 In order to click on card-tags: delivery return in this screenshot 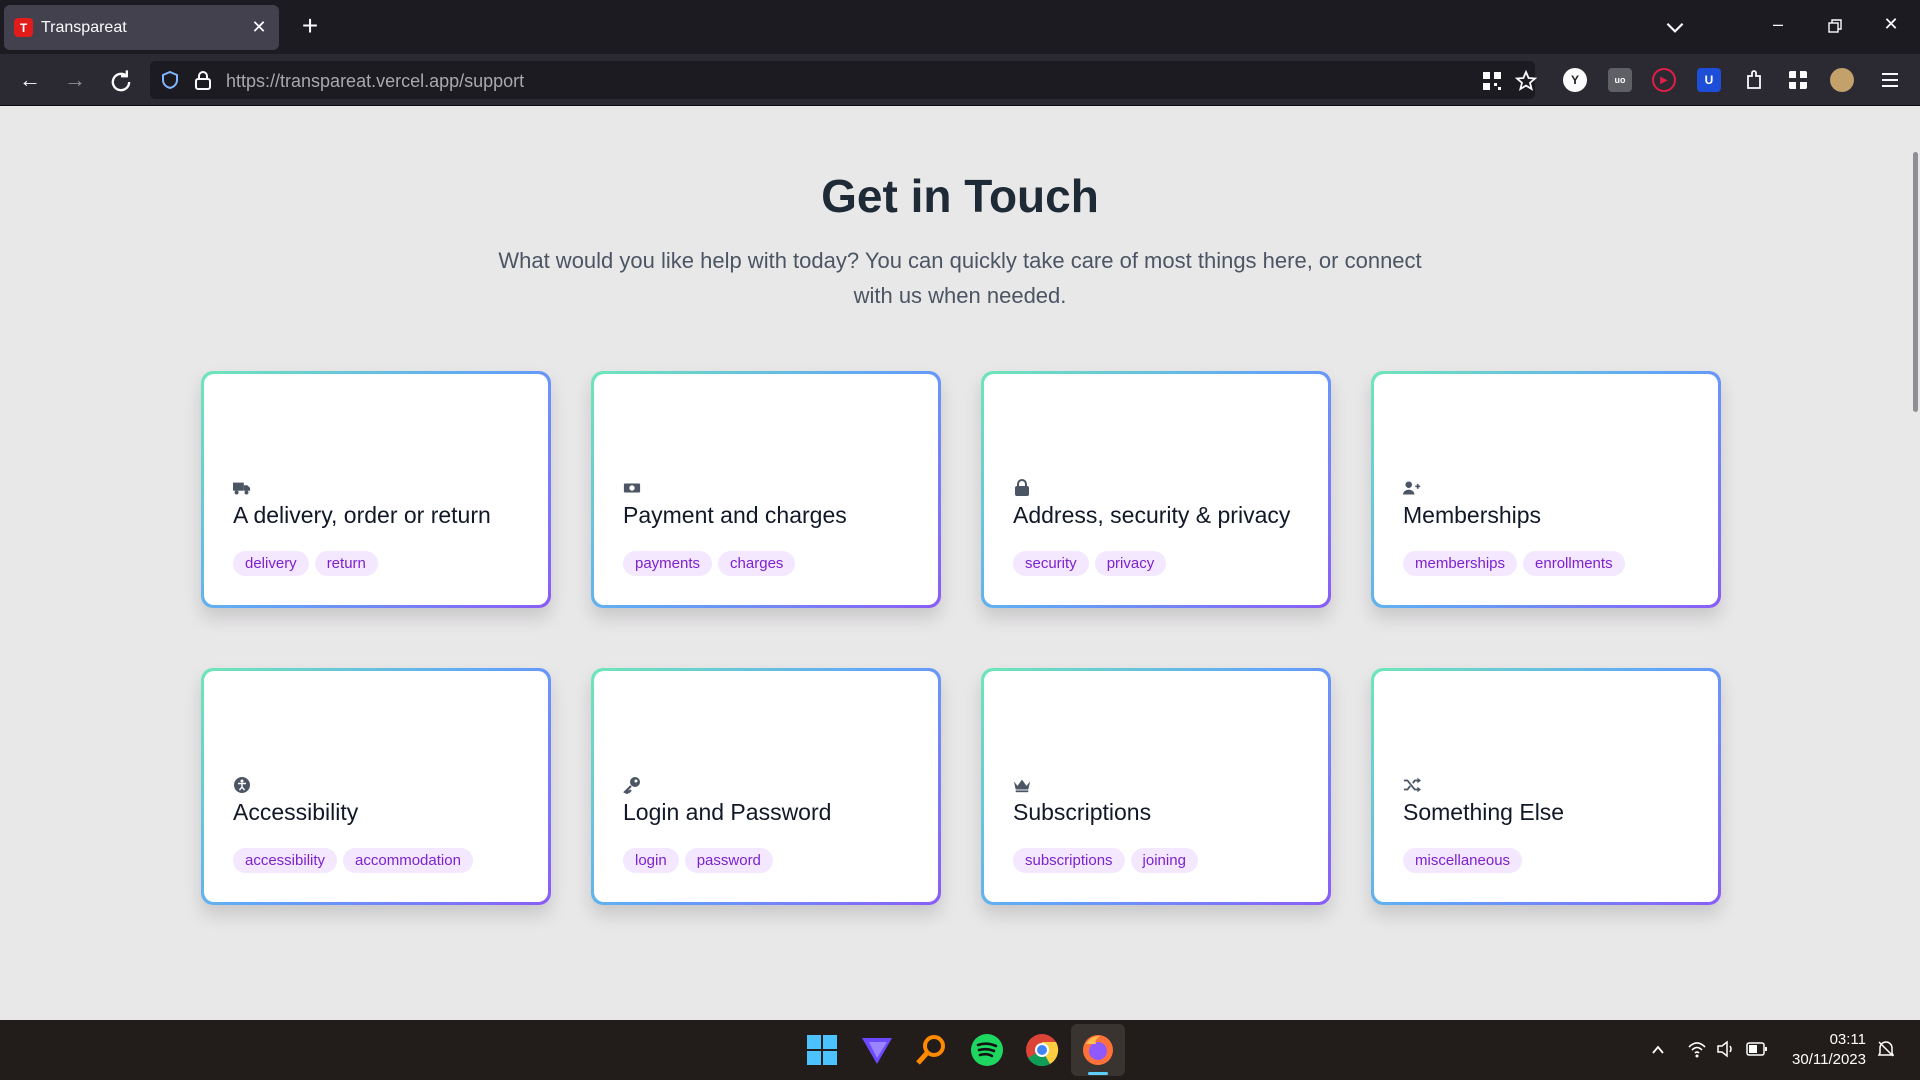, I will do `click(305, 563)`.